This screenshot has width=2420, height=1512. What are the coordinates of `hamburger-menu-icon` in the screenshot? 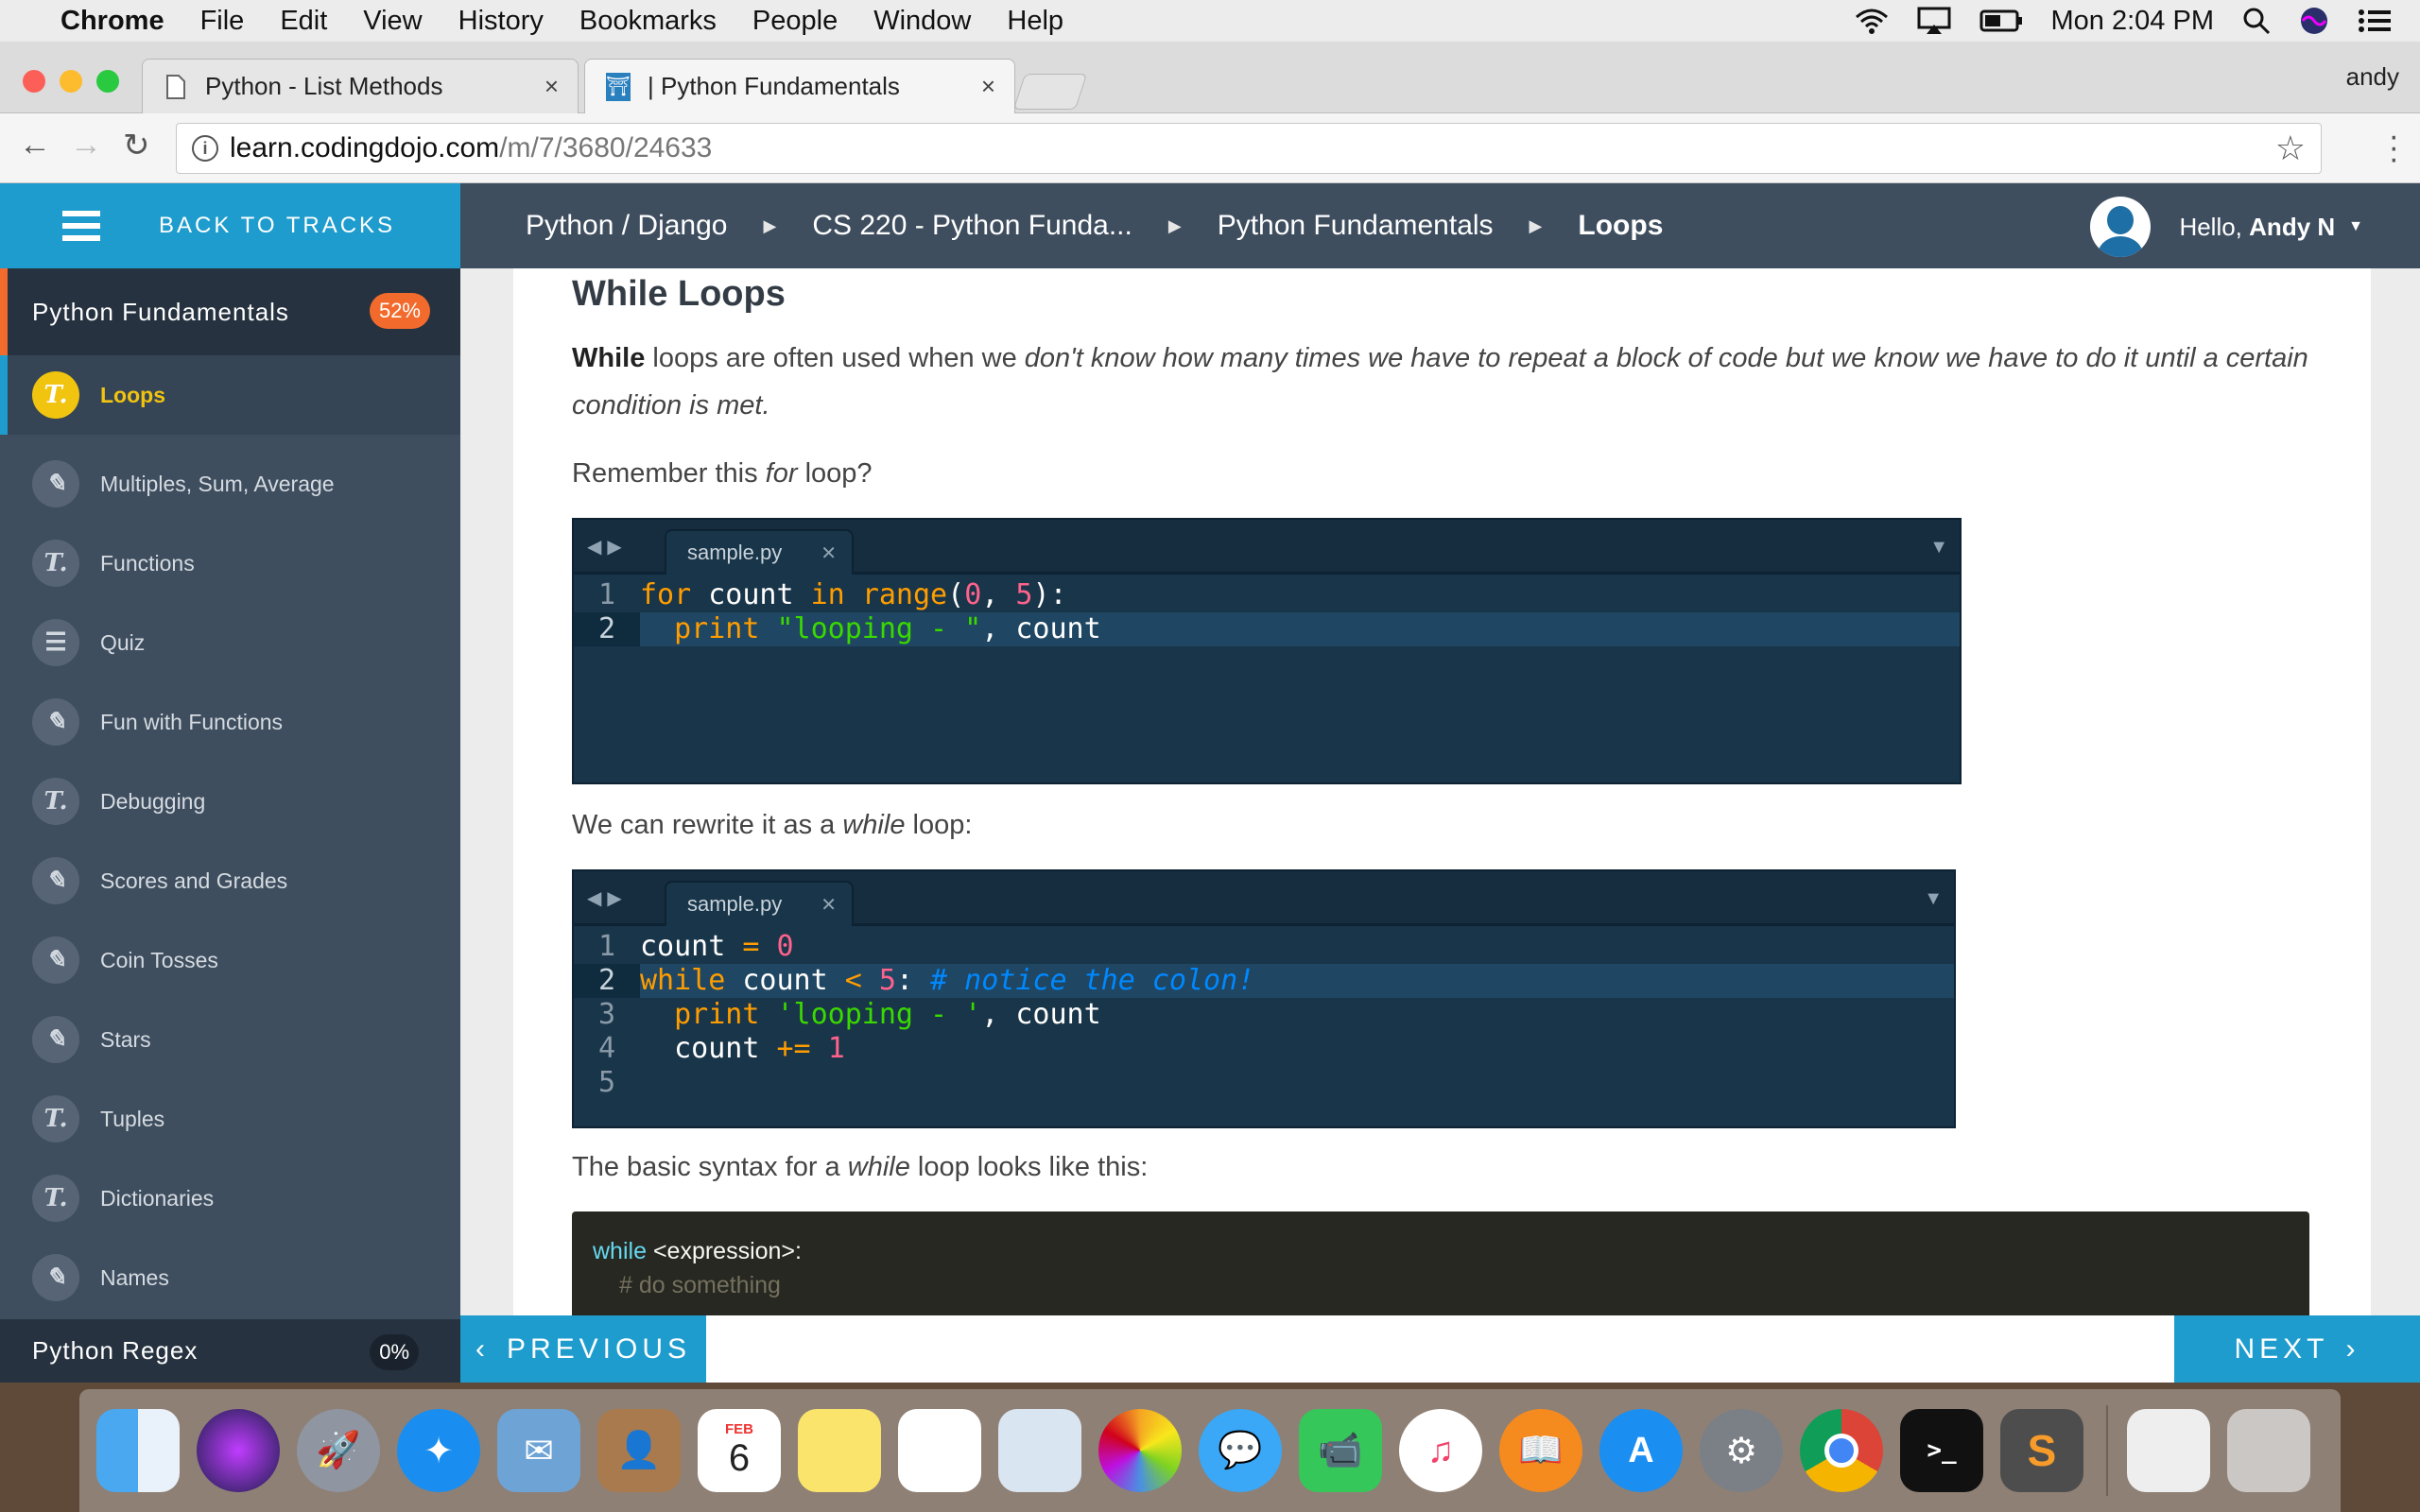 It's located at (81, 226).